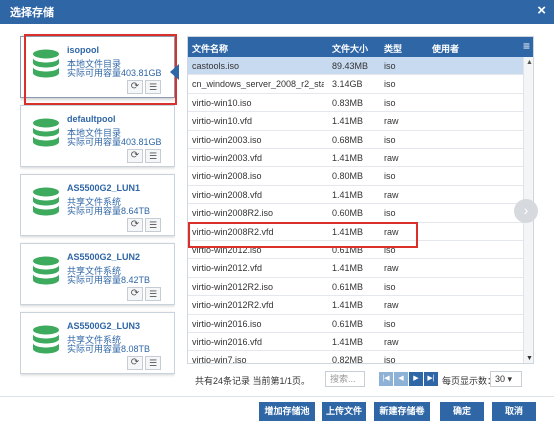 Image resolution: width=554 pixels, height=426 pixels. What do you see at coordinates (416, 379) in the screenshot?
I see `next-page-button: ▶` at bounding box center [416, 379].